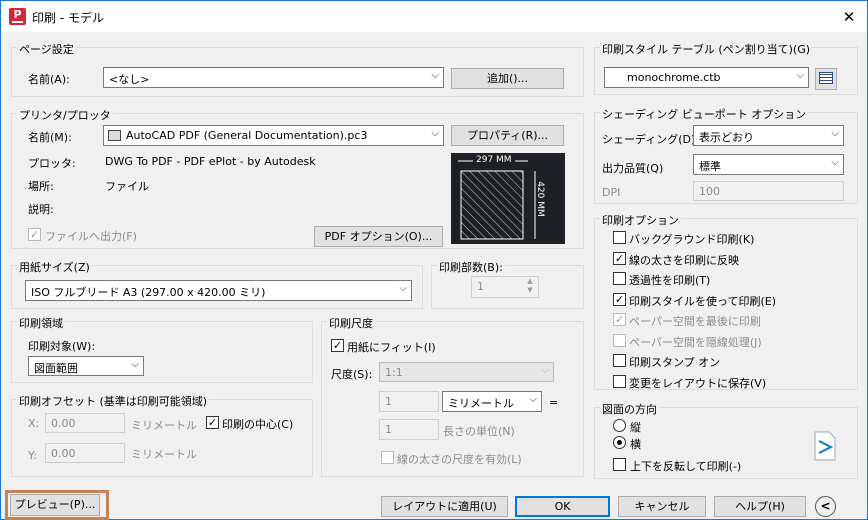  Describe the element at coordinates (825, 506) in the screenshot. I see `collapse-icon: <` at that location.